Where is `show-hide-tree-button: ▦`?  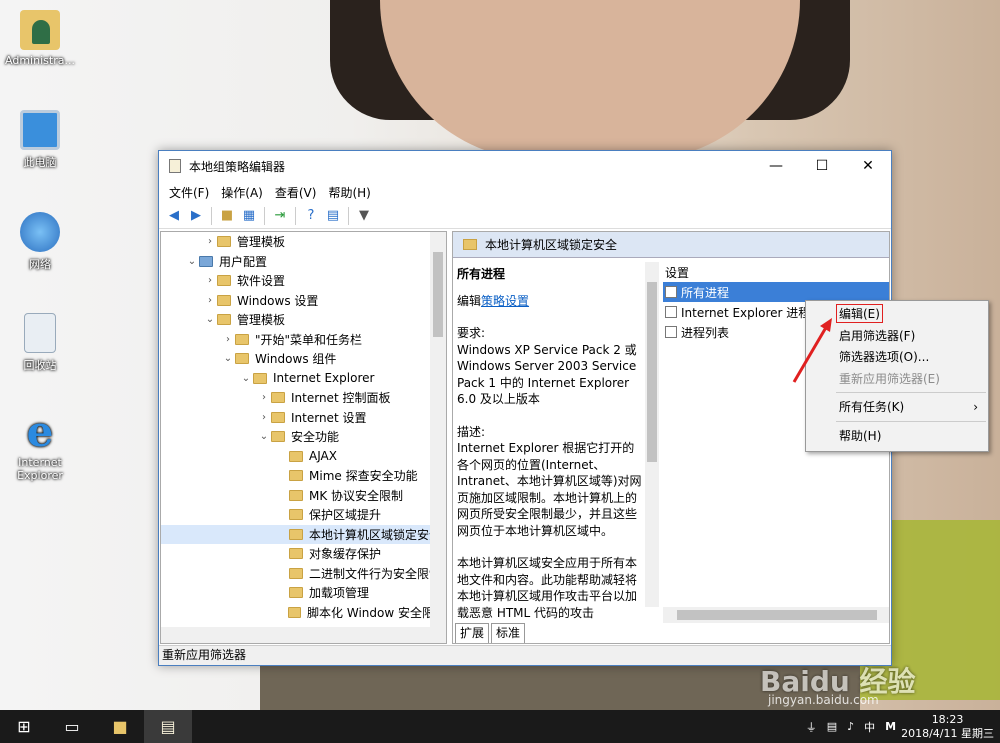
show-hide-tree-button: ▦ is located at coordinates (249, 216).